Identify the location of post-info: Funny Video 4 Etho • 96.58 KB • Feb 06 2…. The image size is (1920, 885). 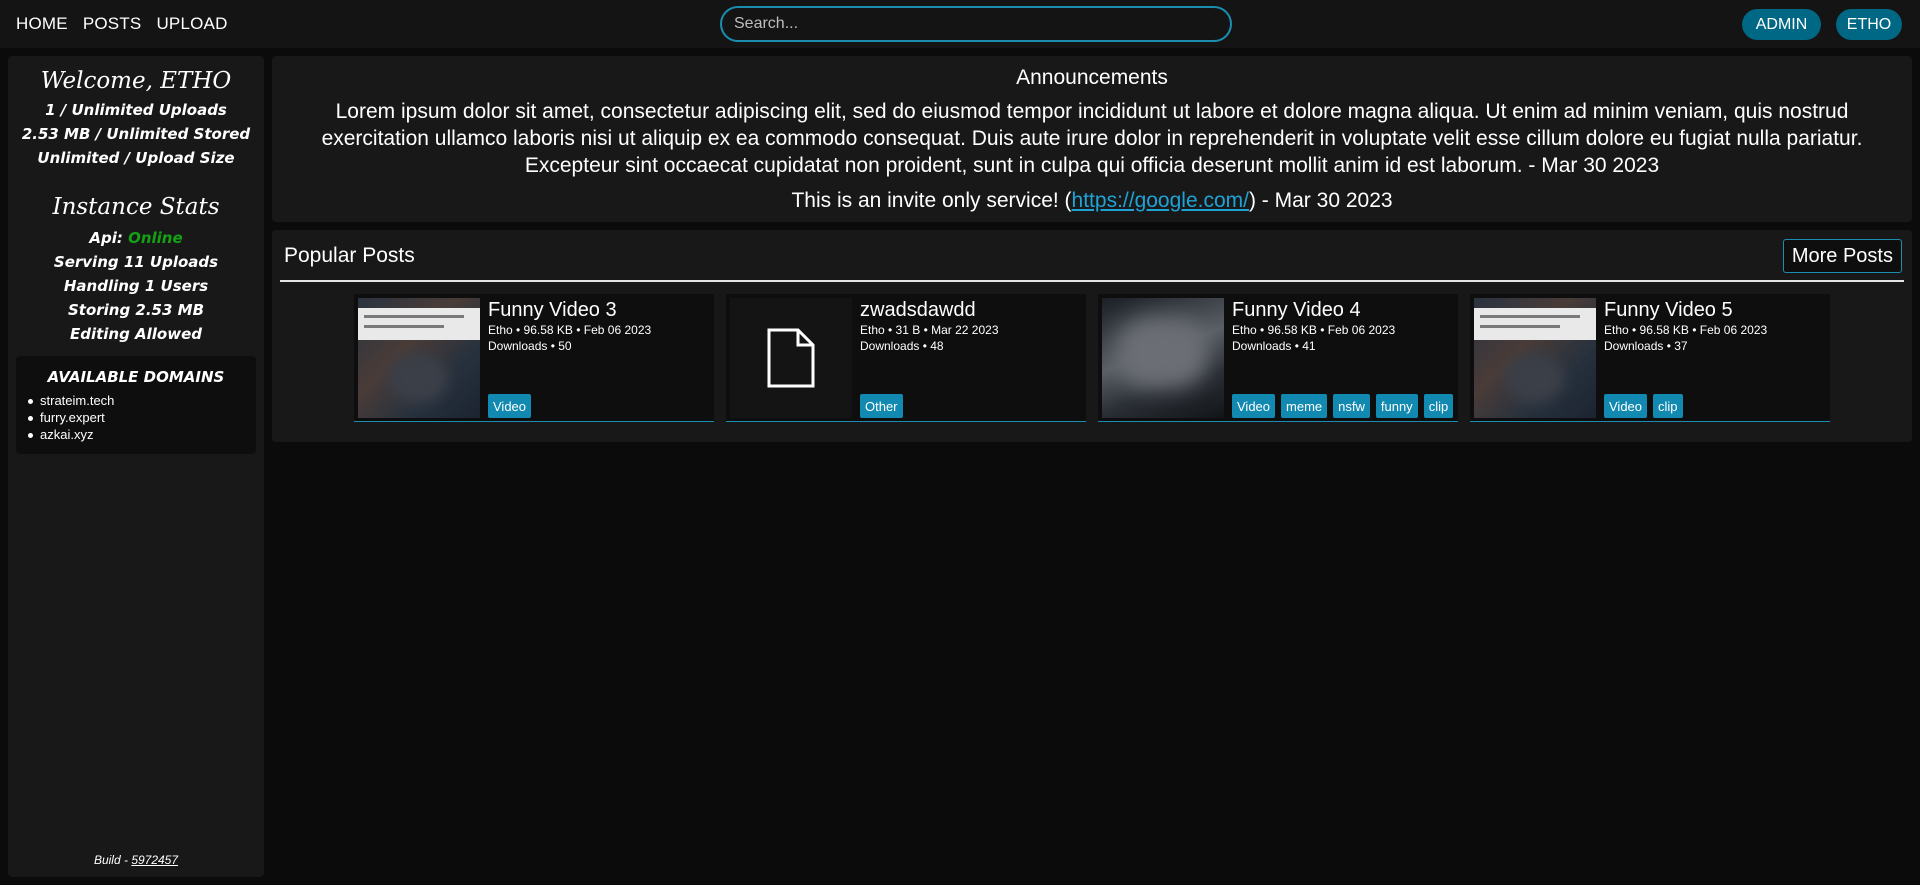
(1342, 326).